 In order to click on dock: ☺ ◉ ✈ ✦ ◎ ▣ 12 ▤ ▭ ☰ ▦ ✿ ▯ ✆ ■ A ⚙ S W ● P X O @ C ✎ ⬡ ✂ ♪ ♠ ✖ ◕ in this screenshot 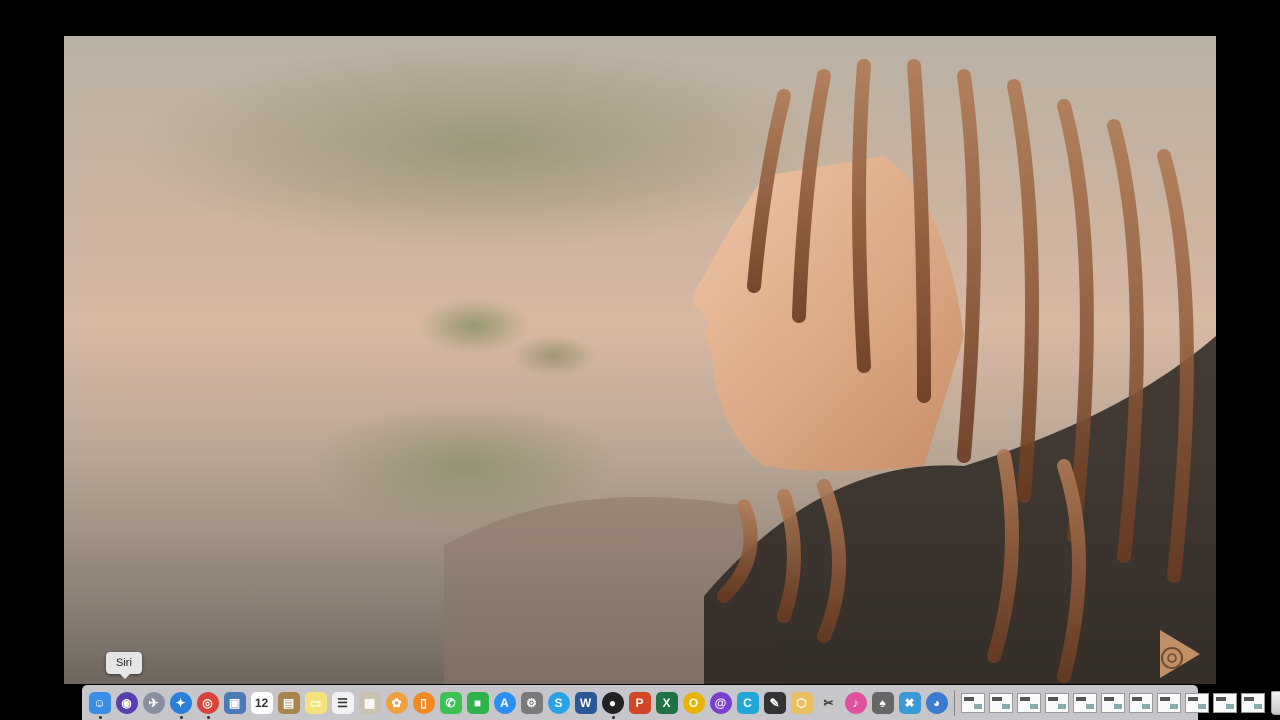, I will do `click(681, 702)`.